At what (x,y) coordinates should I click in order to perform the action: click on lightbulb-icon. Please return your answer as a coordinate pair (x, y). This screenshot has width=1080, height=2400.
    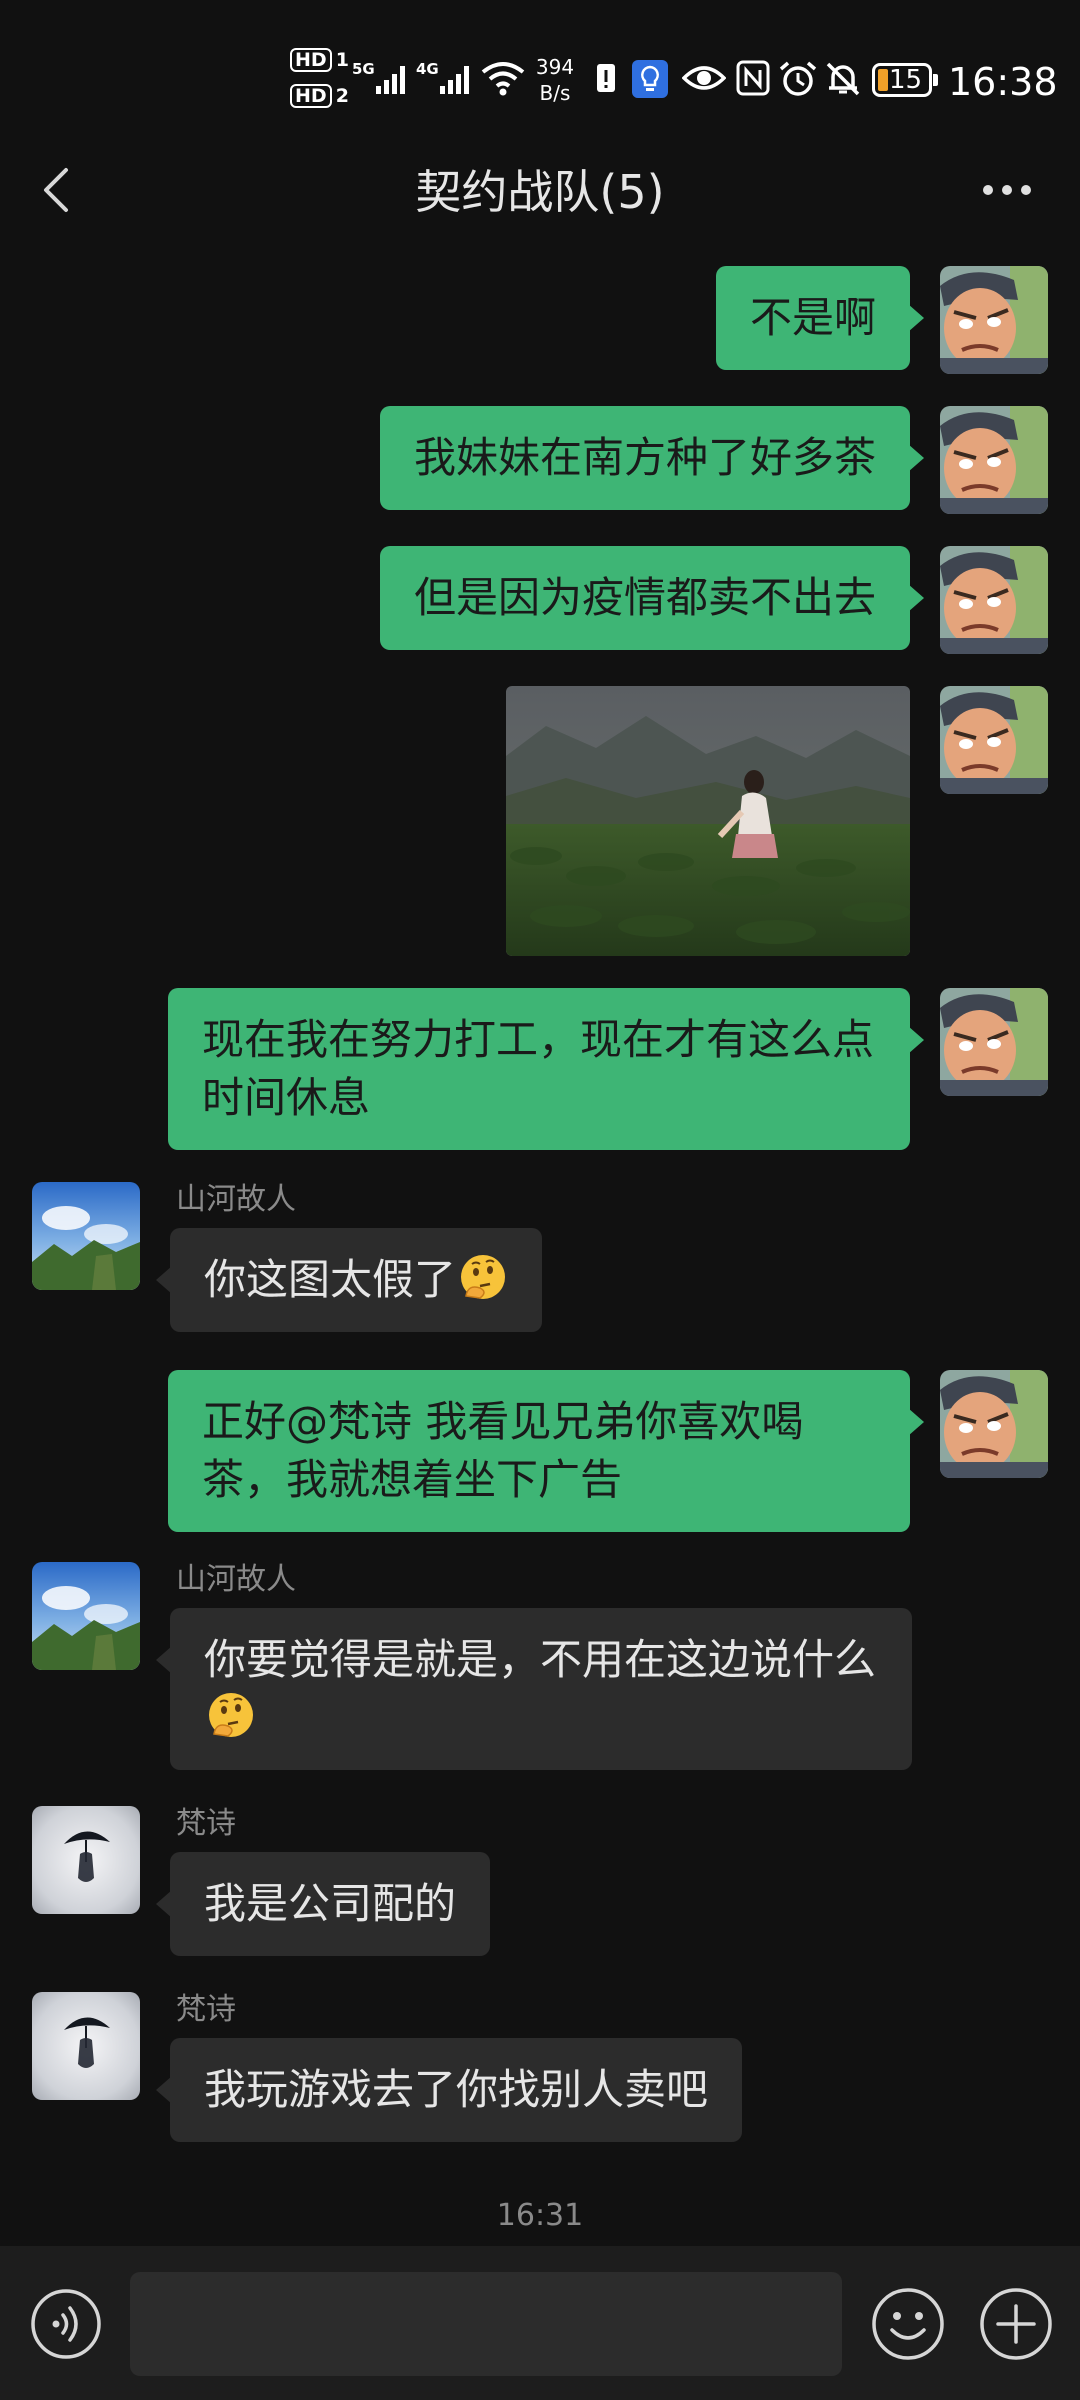
    Looking at the image, I should click on (650, 81).